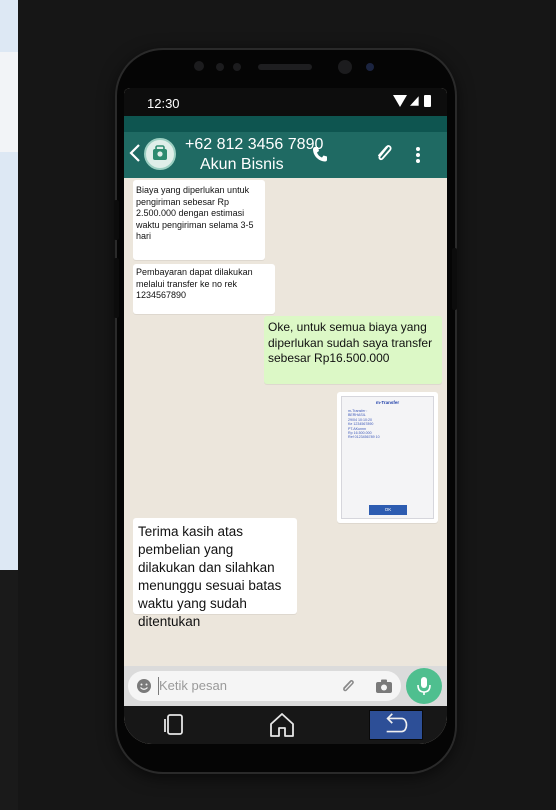 The height and width of the screenshot is (810, 556). Describe the element at coordinates (400, 101) in the screenshot. I see `signal-icon` at that location.